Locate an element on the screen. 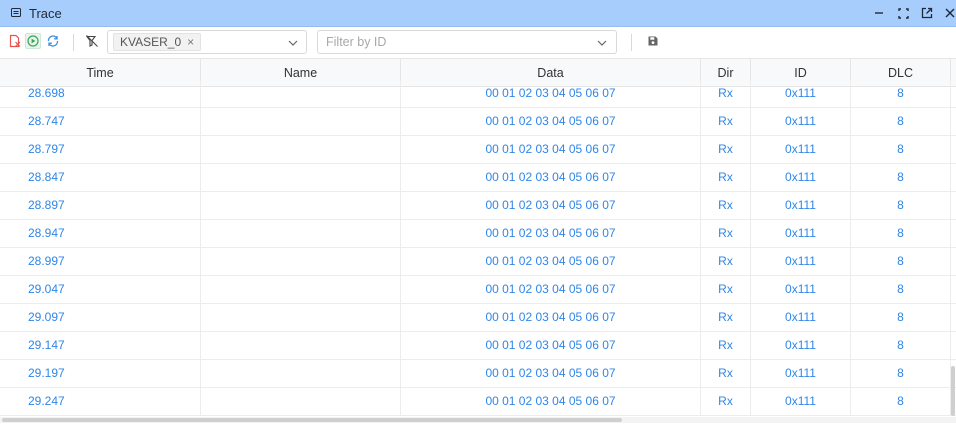 The height and width of the screenshot is (424, 956). cell-time: 29.197 is located at coordinates (100, 374).